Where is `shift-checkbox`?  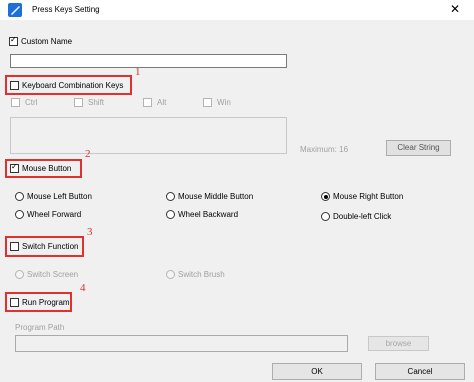
shift-checkbox is located at coordinates (78, 102).